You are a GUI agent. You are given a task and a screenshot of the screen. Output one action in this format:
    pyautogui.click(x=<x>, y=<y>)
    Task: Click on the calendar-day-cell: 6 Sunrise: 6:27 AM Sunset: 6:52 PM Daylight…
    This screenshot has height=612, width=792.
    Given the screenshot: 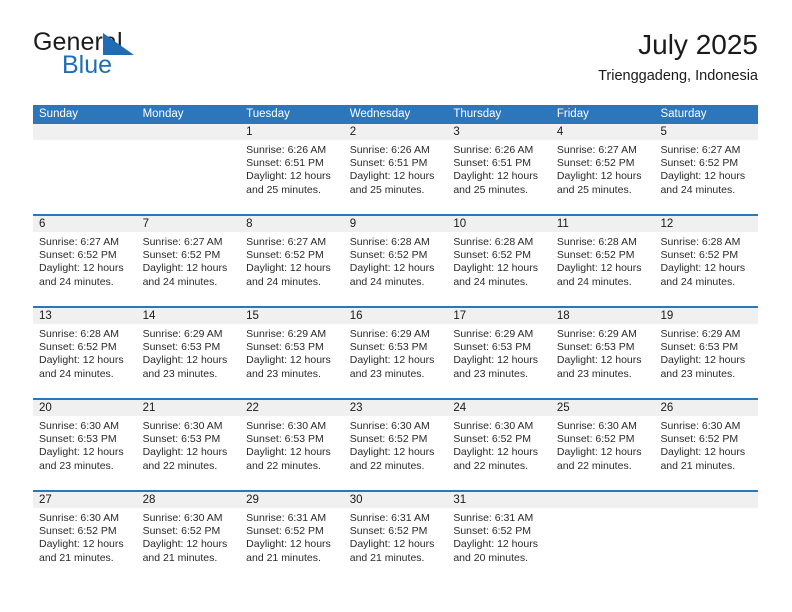 What is the action you would take?
    pyautogui.click(x=85, y=261)
    